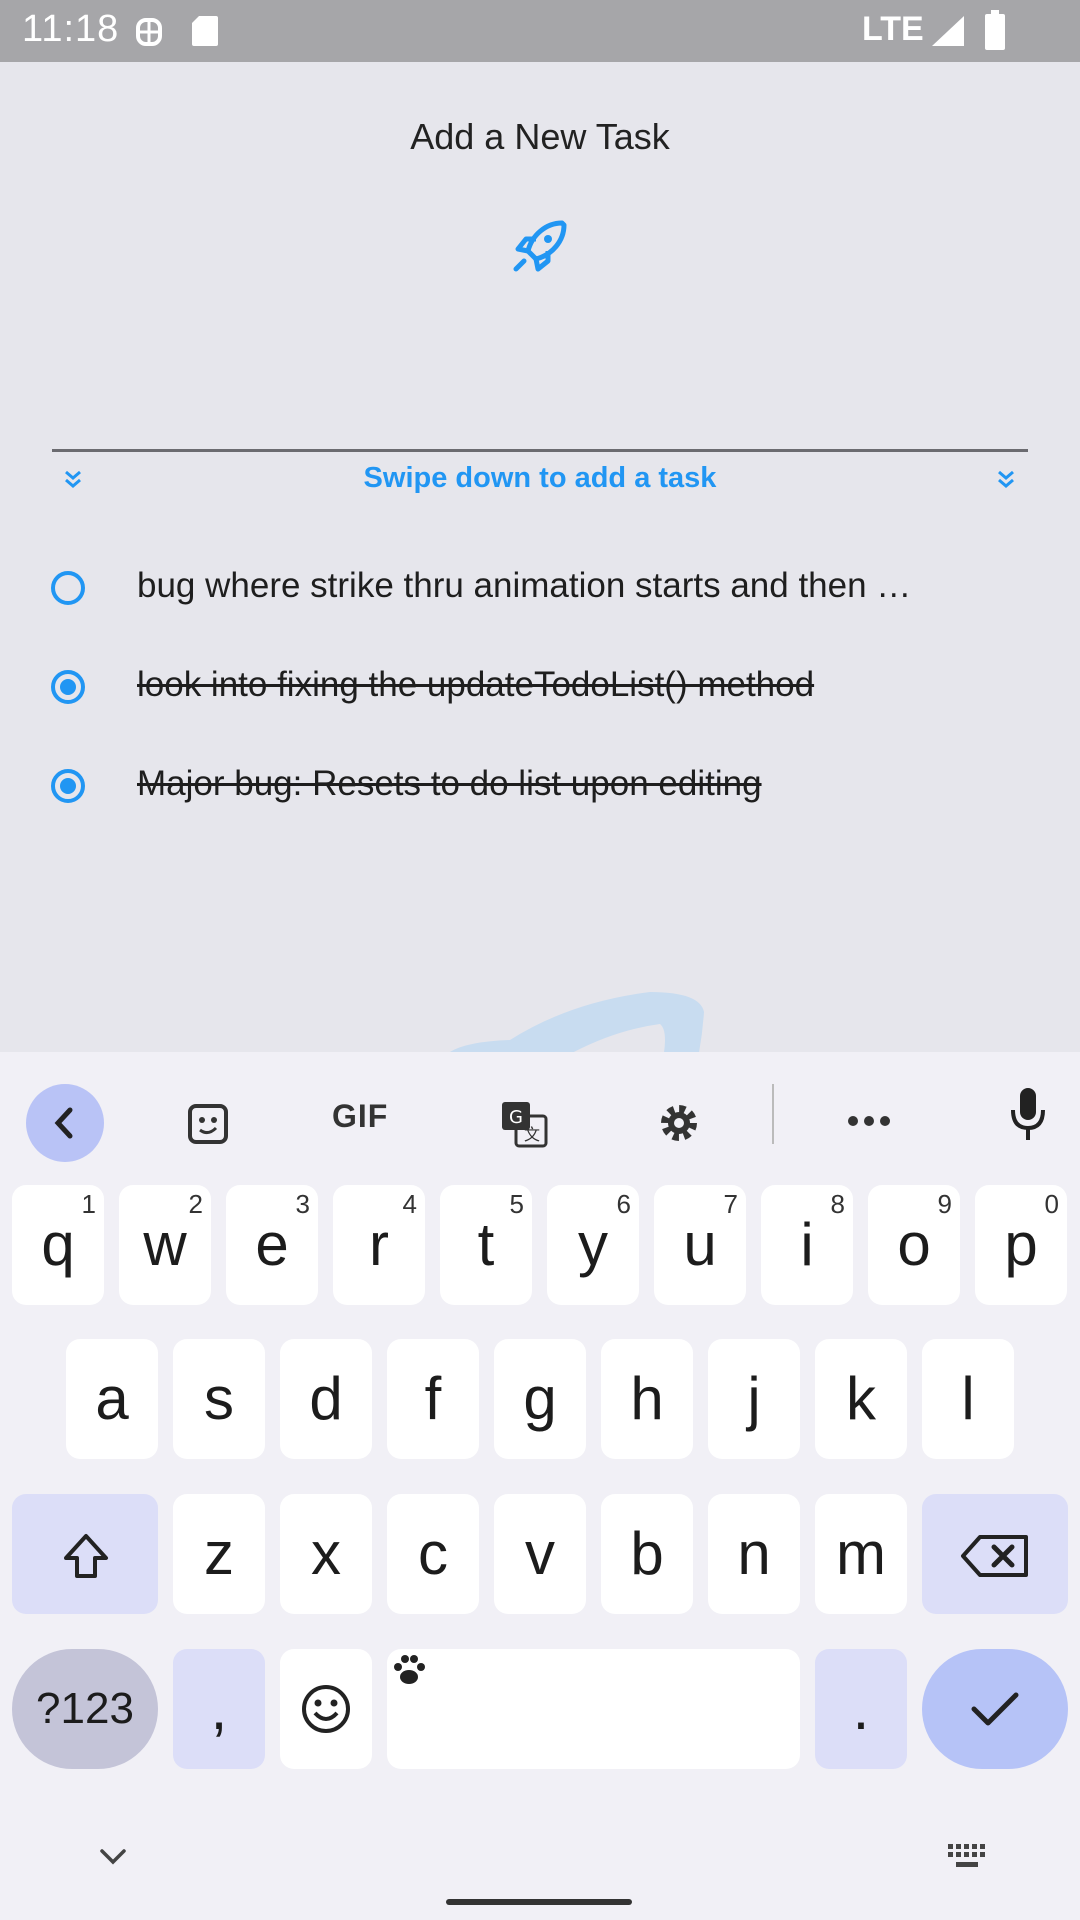 The image size is (1080, 1920). What do you see at coordinates (773, 1114) in the screenshot?
I see `toolbar-separator` at bounding box center [773, 1114].